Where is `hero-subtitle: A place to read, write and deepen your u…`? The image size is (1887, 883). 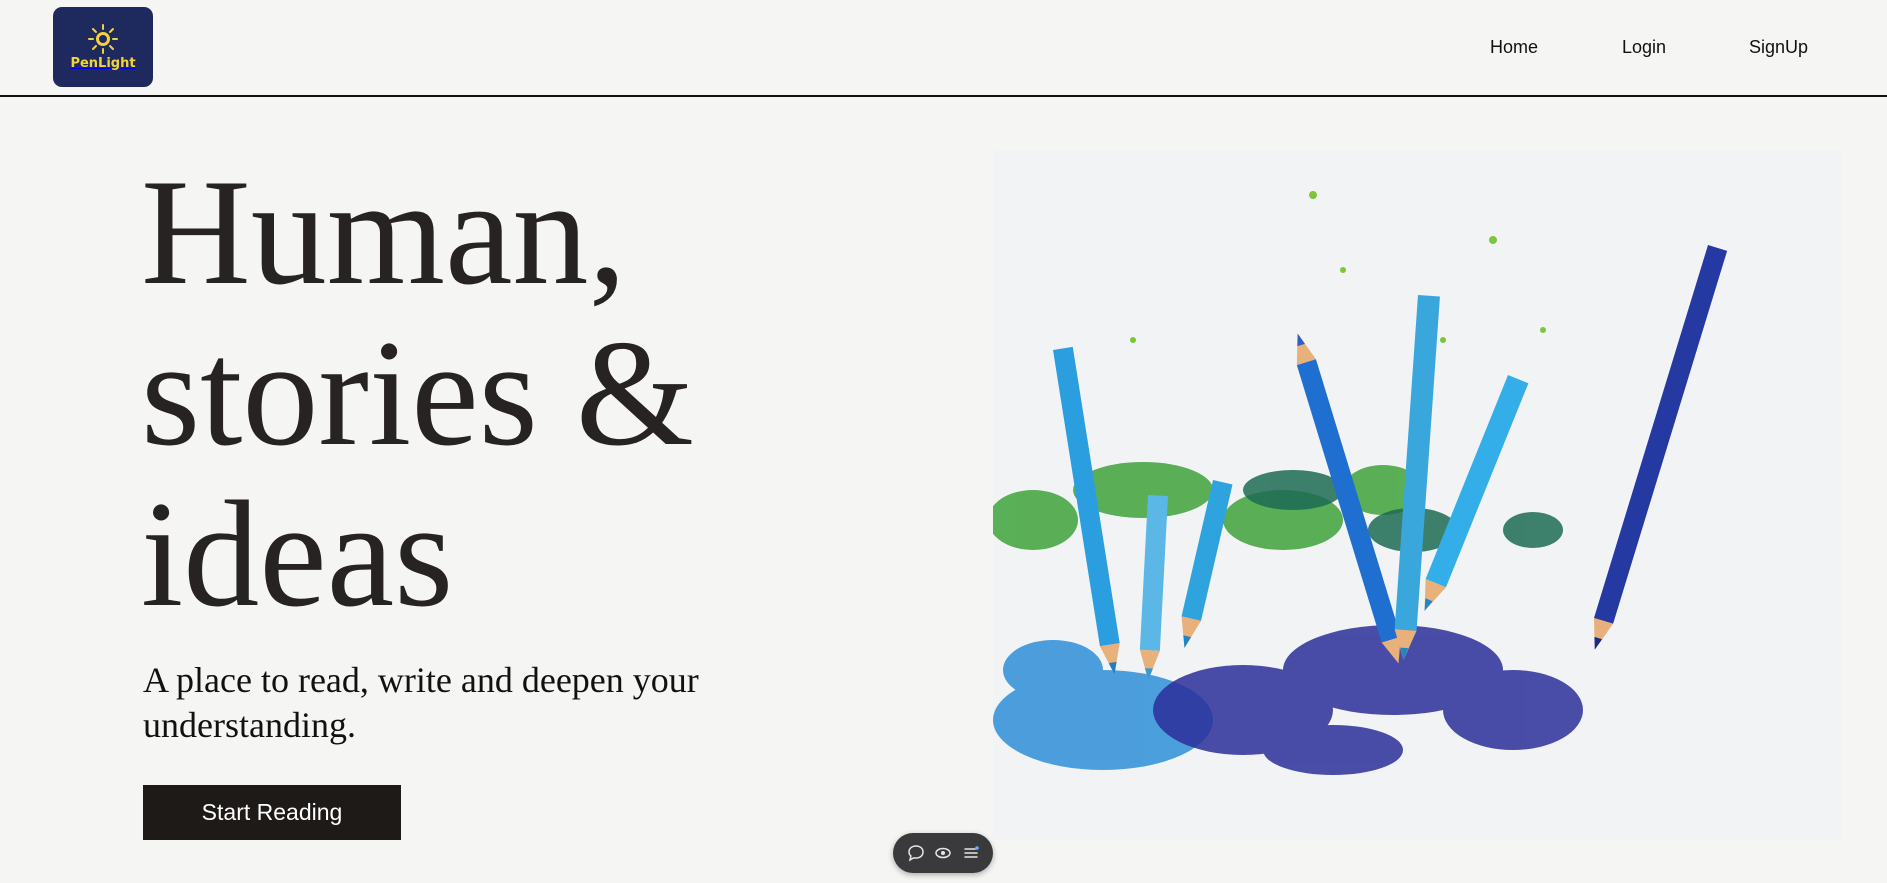 hero-subtitle: A place to read, write and deepen your u… is located at coordinates (421, 702).